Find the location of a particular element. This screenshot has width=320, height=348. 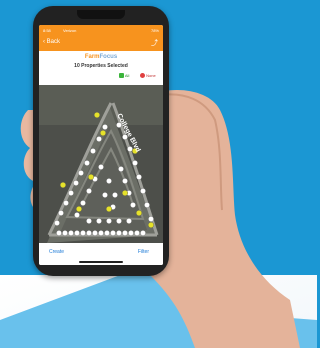

status-time: 8:58 is located at coordinates (47, 30).